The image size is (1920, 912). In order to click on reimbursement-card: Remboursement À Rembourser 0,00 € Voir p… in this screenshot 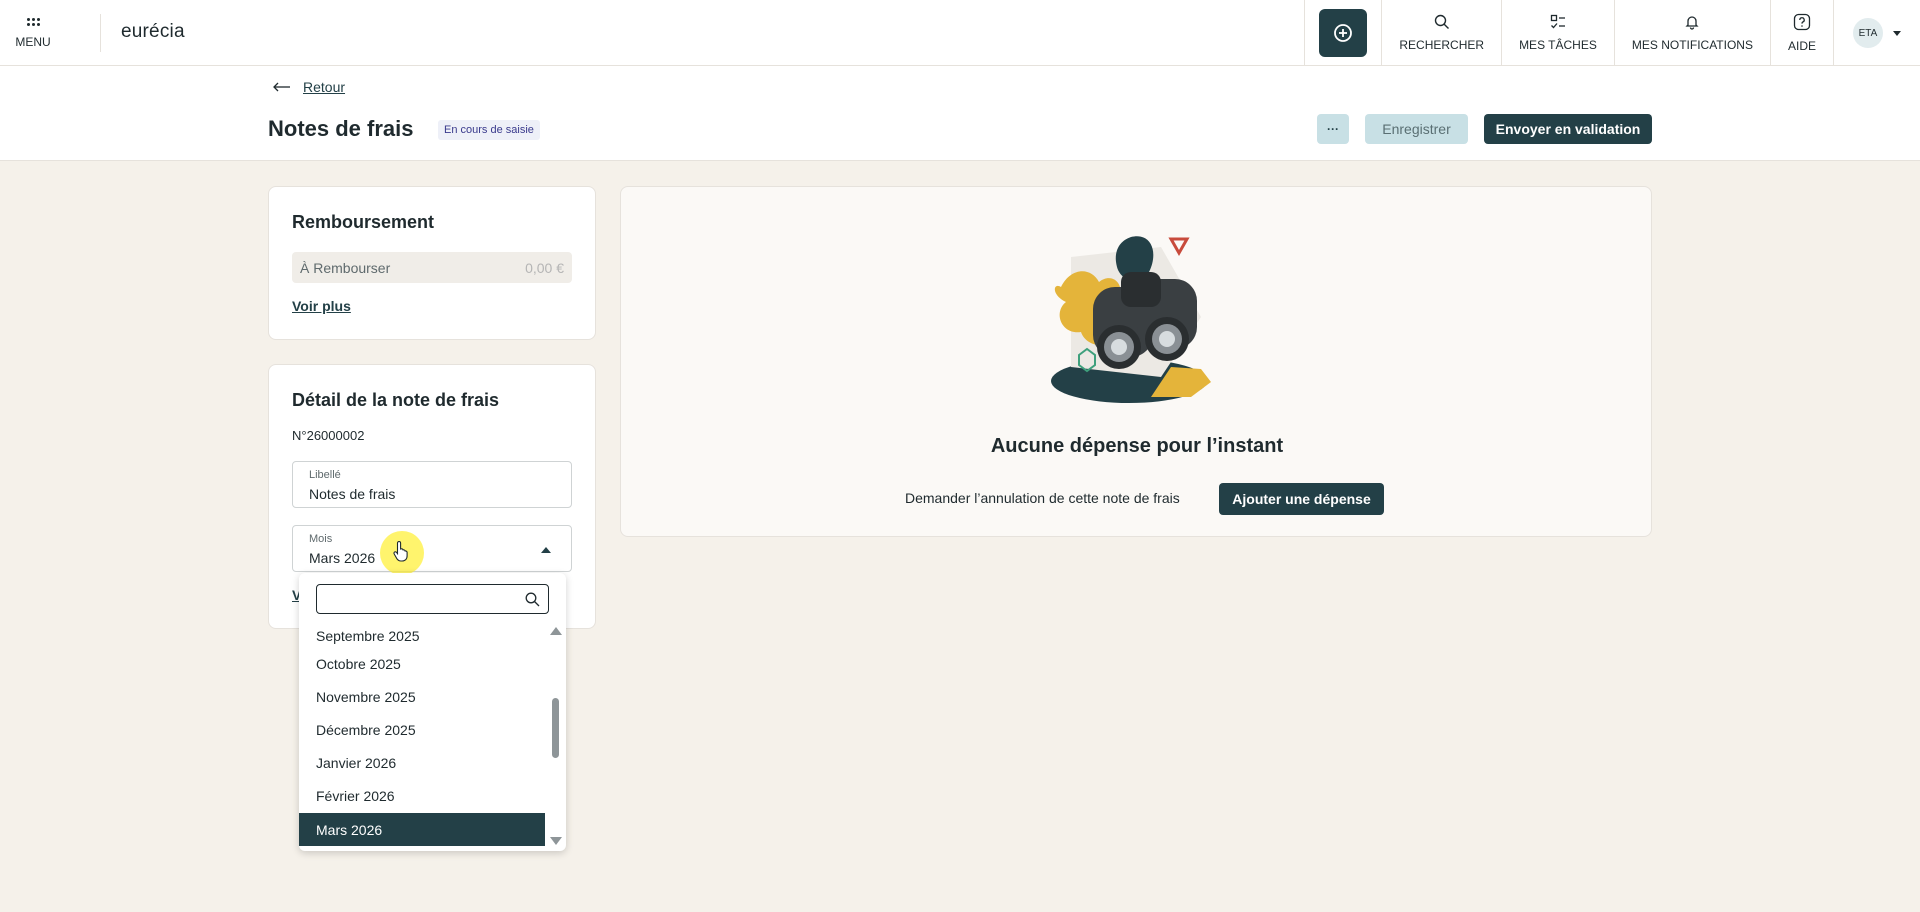, I will do `click(432, 263)`.